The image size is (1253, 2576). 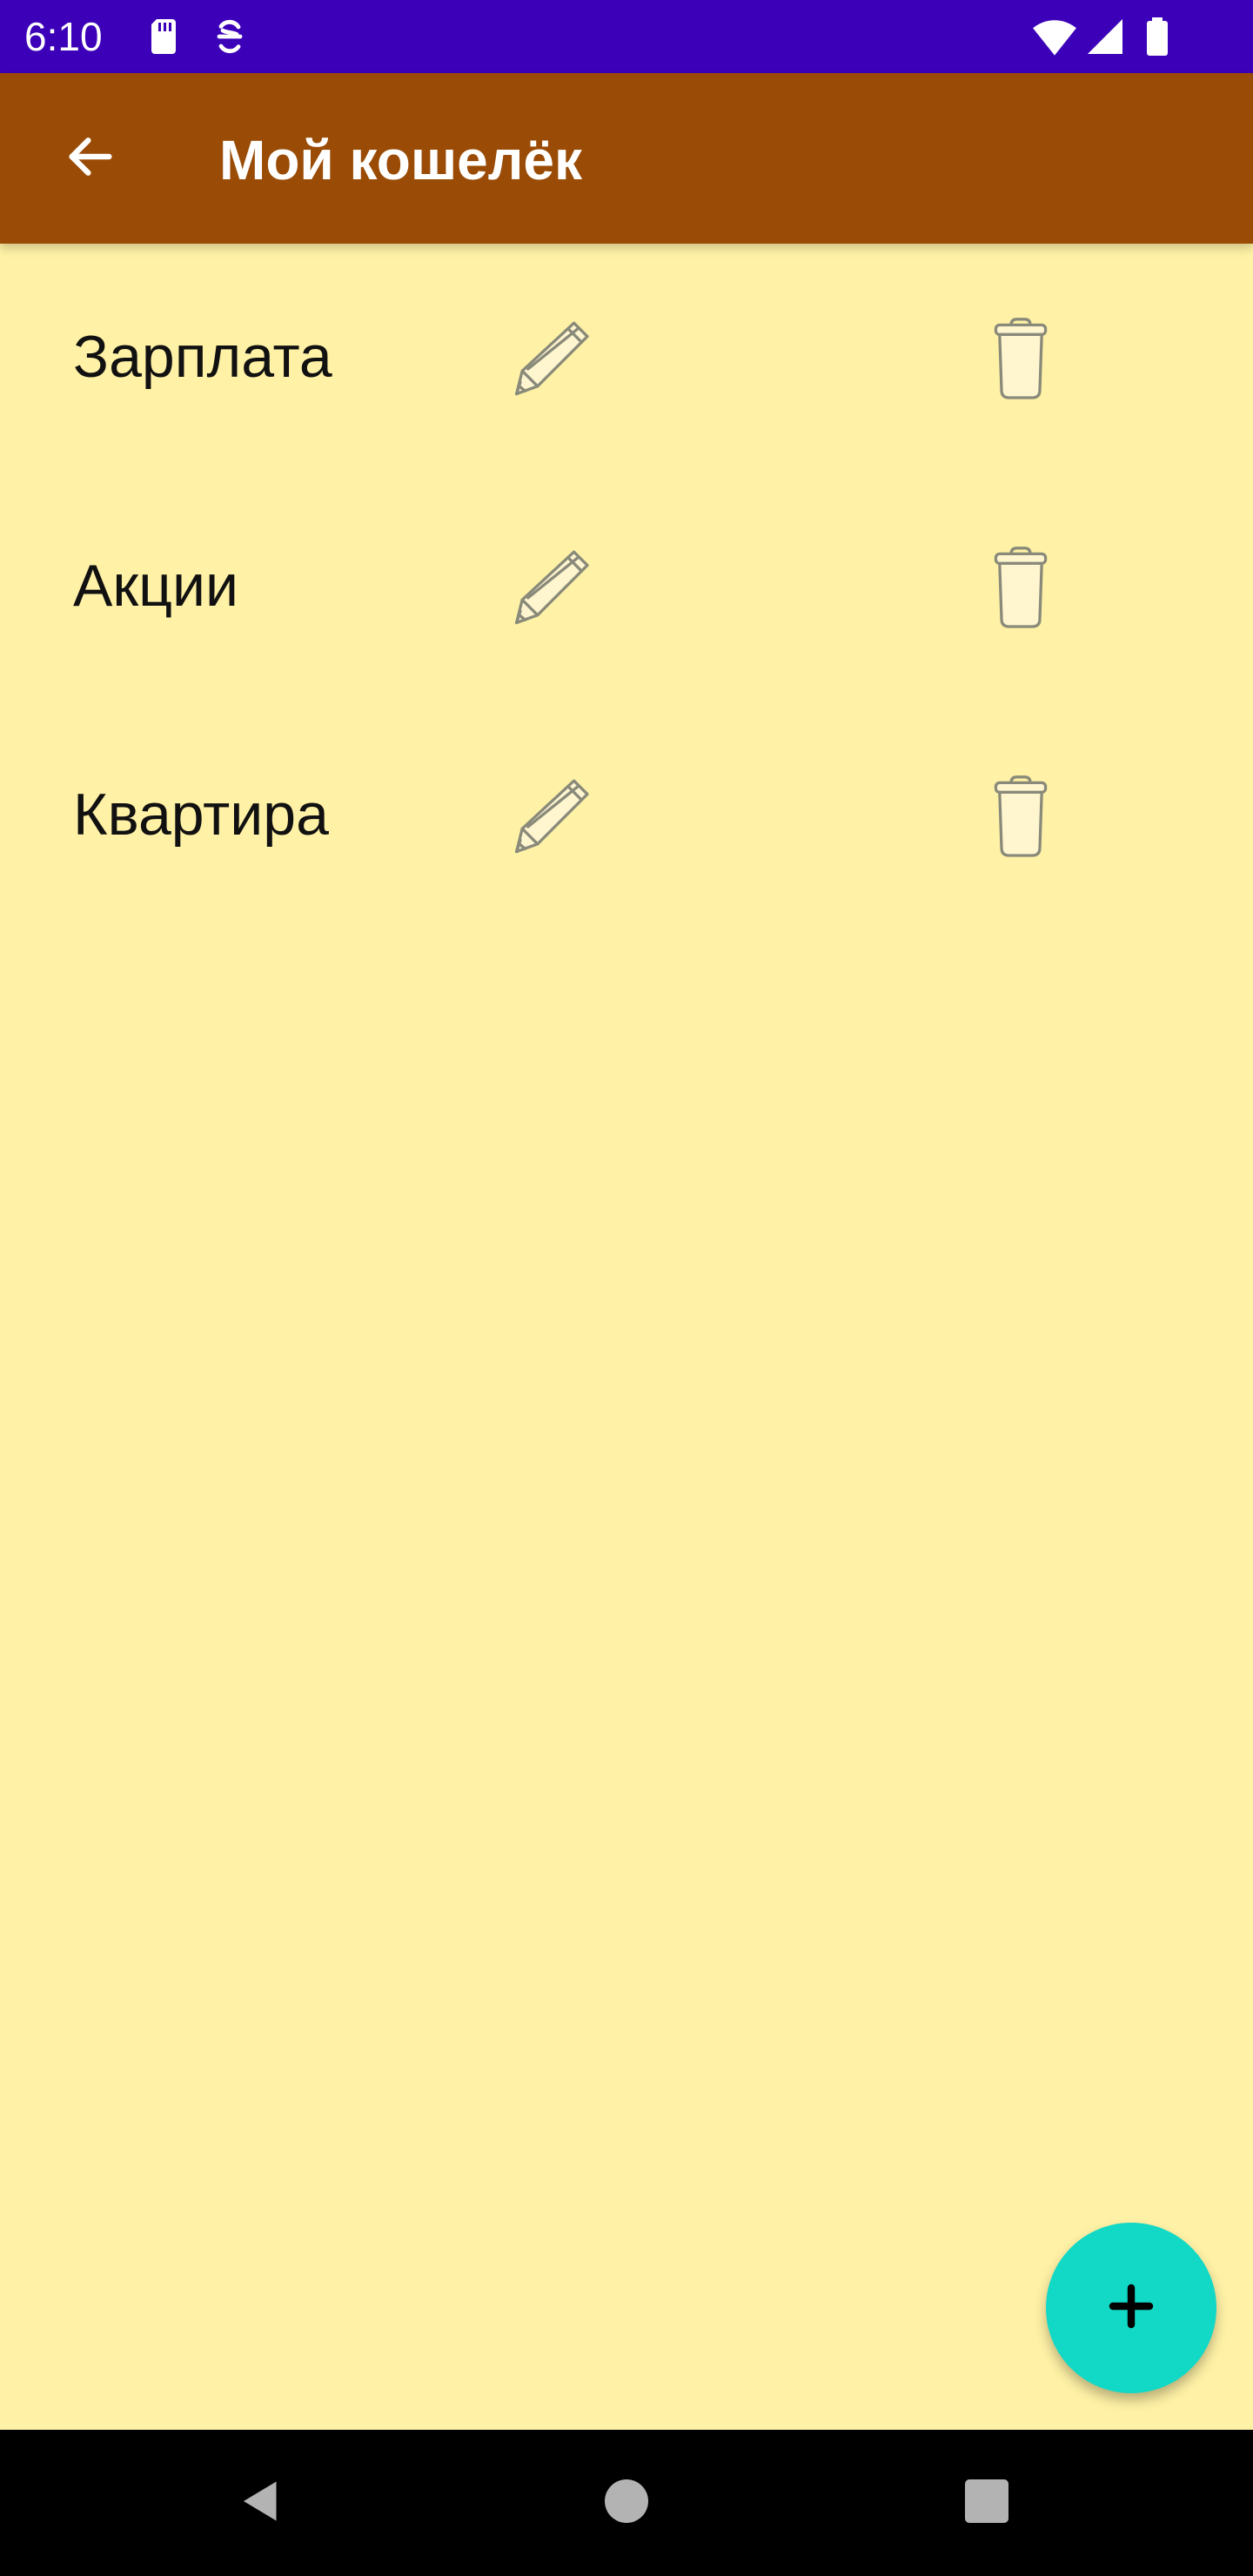 What do you see at coordinates (230, 37) in the screenshot?
I see `sync-icon` at bounding box center [230, 37].